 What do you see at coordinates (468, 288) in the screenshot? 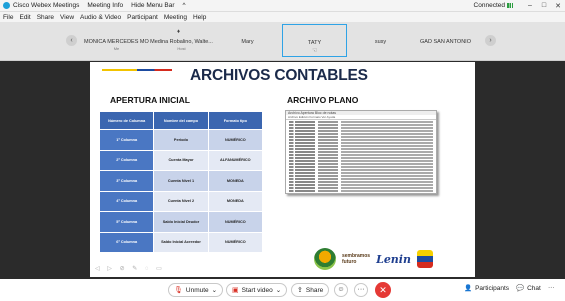
I see `participants-icon: 👤` at bounding box center [468, 288].